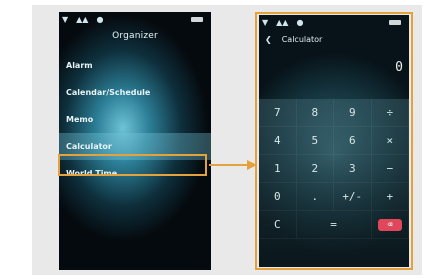  Describe the element at coordinates (353, 113) in the screenshot. I see `key-9: 9` at that location.